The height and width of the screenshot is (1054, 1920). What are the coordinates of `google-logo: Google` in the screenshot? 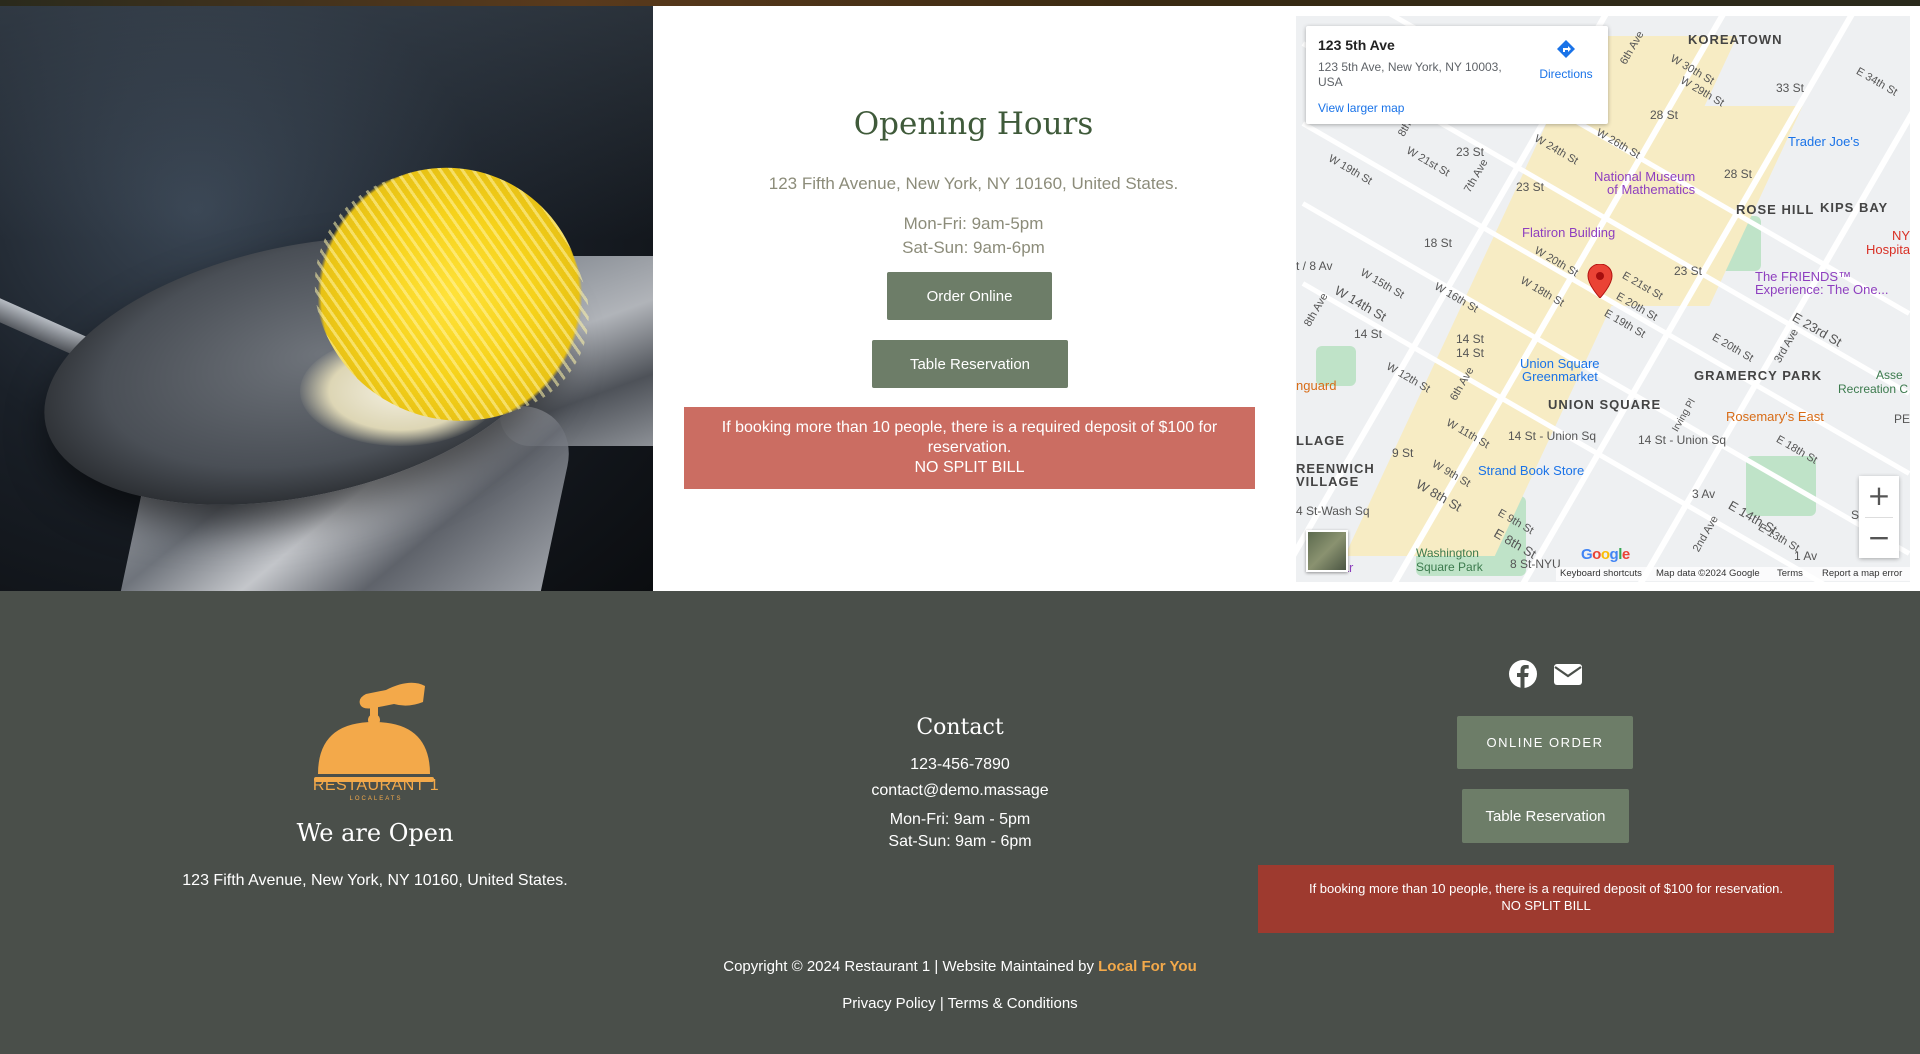 It's located at (1605, 554).